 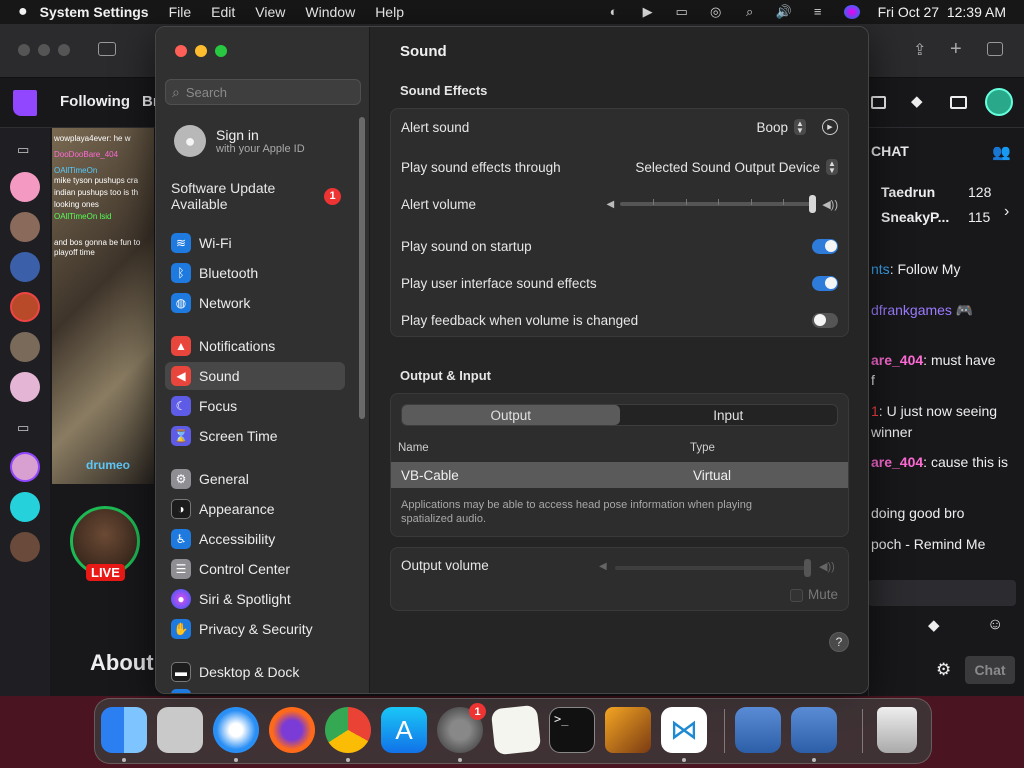 I want to click on search-field: ⌕, so click(x=263, y=92).